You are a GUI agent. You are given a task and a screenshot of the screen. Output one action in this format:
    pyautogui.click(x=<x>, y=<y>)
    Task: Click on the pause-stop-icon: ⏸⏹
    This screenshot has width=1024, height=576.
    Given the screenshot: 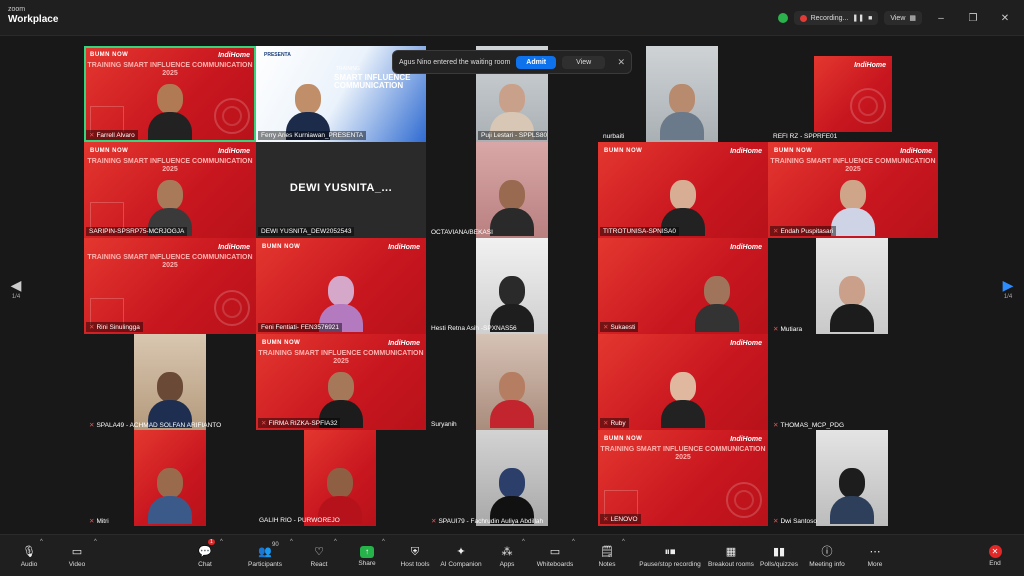 What is the action you would take?
    pyautogui.click(x=670, y=551)
    